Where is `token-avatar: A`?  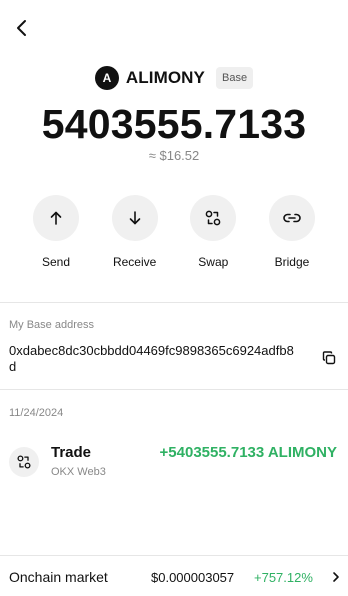
token-avatar: A is located at coordinates (106, 78).